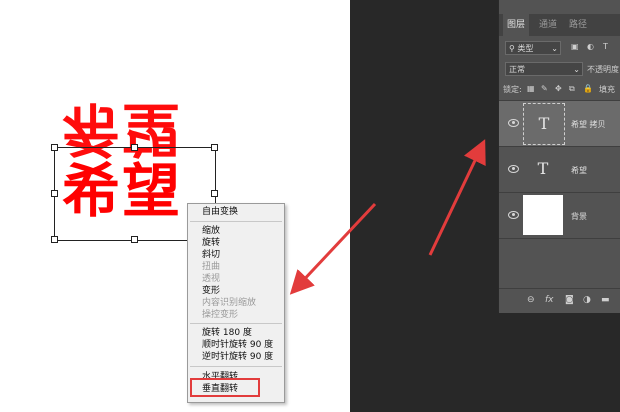 The height and width of the screenshot is (412, 620). I want to click on layer-row-text-copy: T 希望 拷贝, so click(559, 123).